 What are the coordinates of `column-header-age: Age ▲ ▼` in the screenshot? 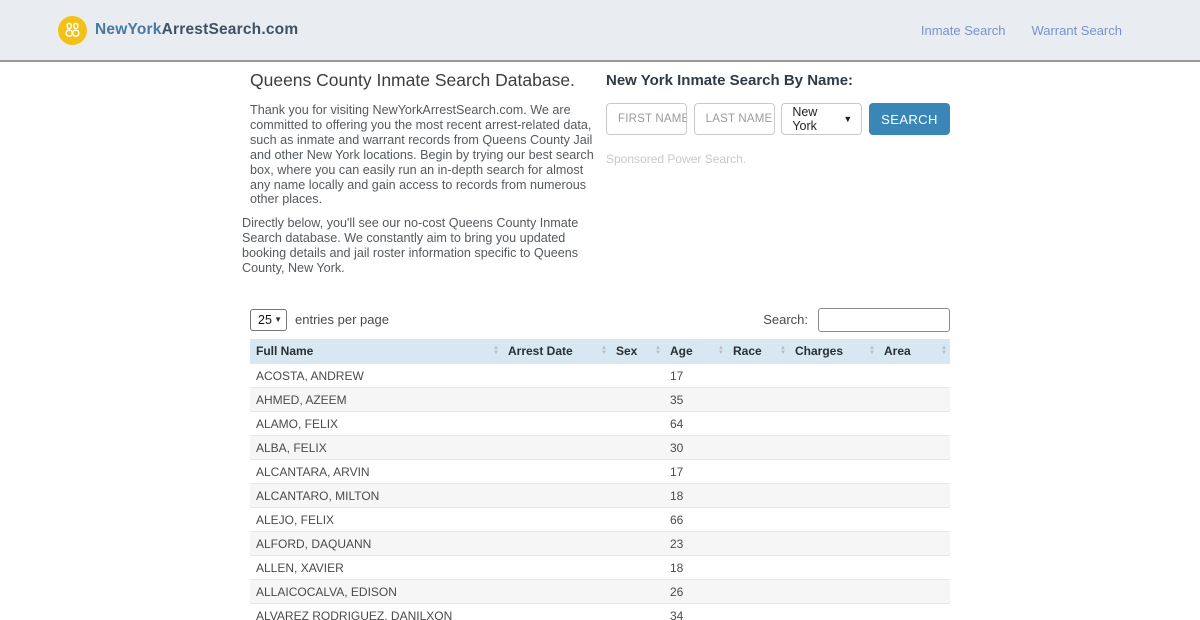 It's located at (695, 351).